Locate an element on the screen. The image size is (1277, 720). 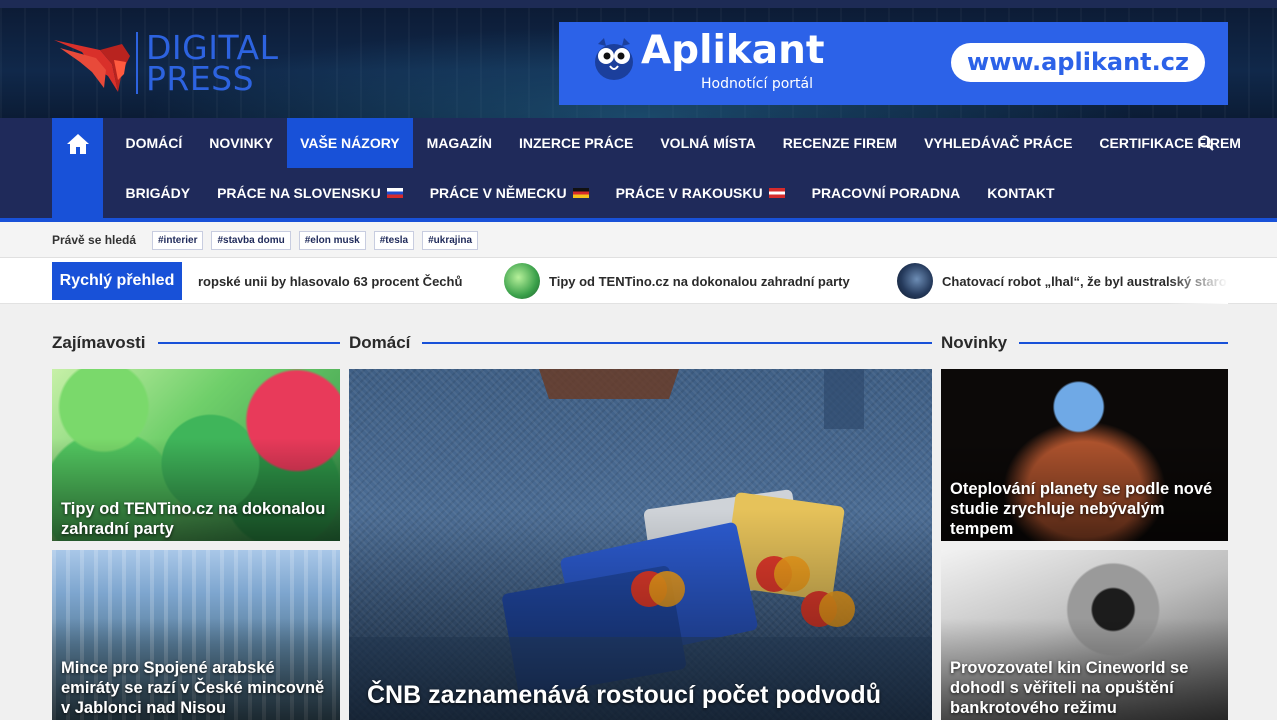
nav-label: RECENZE FIREM is located at coordinates (840, 143).